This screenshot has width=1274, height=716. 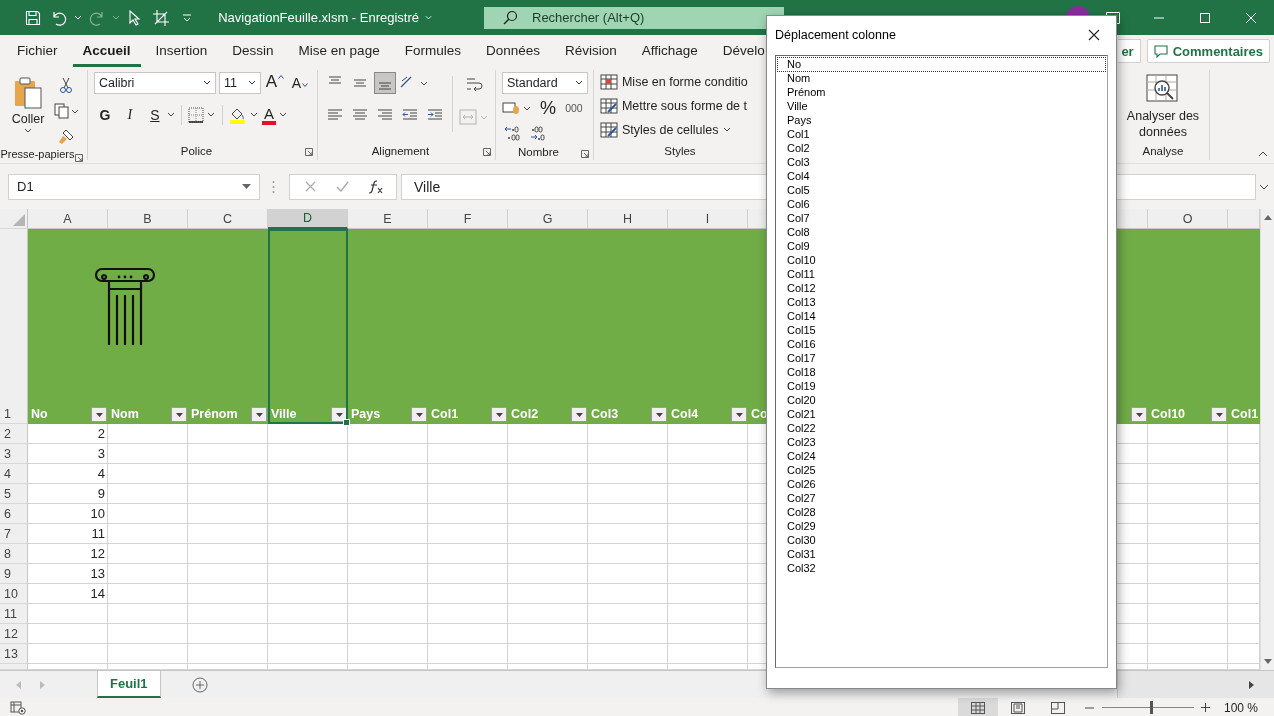 I want to click on table-header: Ville, so click(x=284, y=414).